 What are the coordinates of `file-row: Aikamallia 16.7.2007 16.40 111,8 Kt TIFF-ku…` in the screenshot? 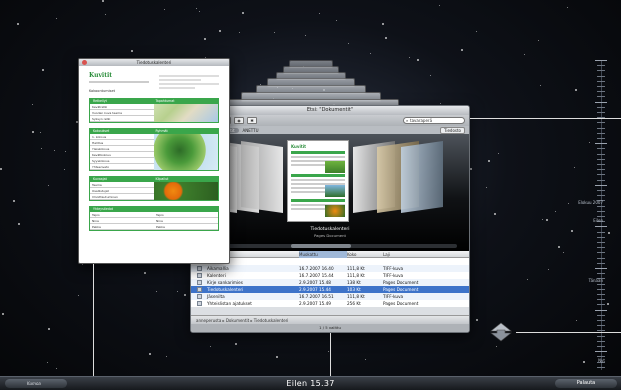 It's located at (330, 268).